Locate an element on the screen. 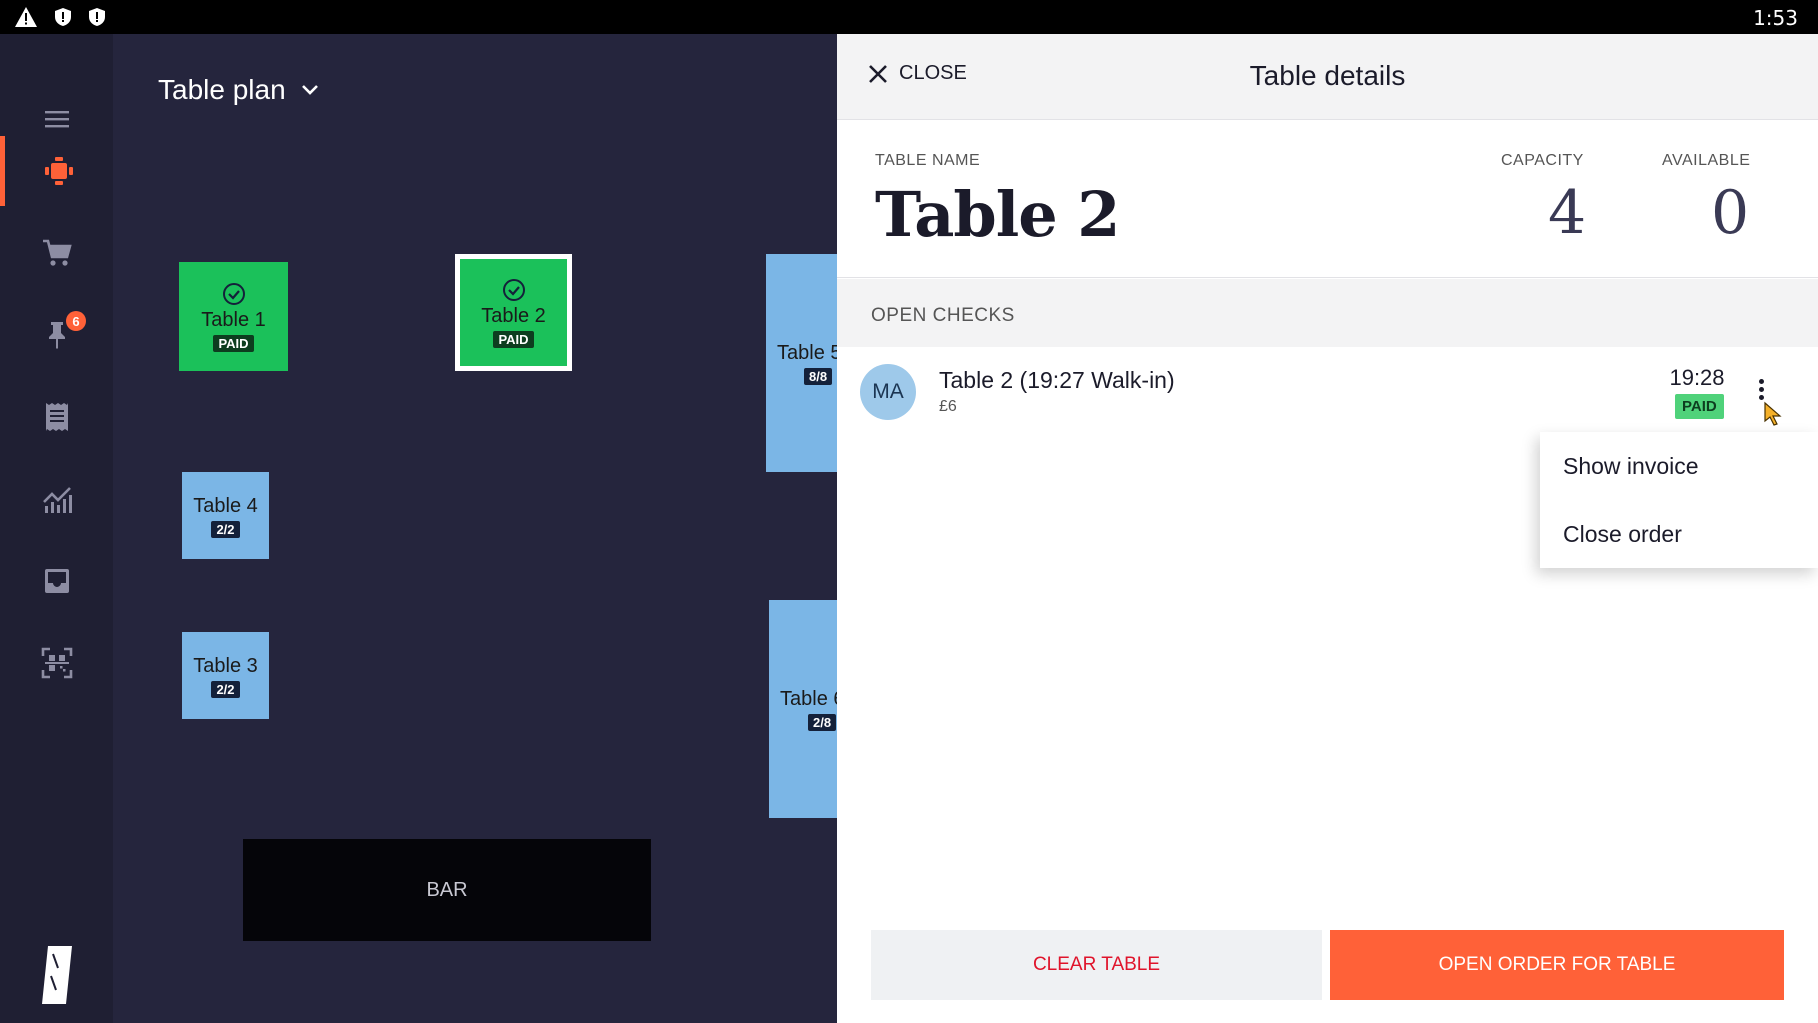 The height and width of the screenshot is (1023, 1818). table-4: Table 4 2/2 is located at coordinates (225, 515).